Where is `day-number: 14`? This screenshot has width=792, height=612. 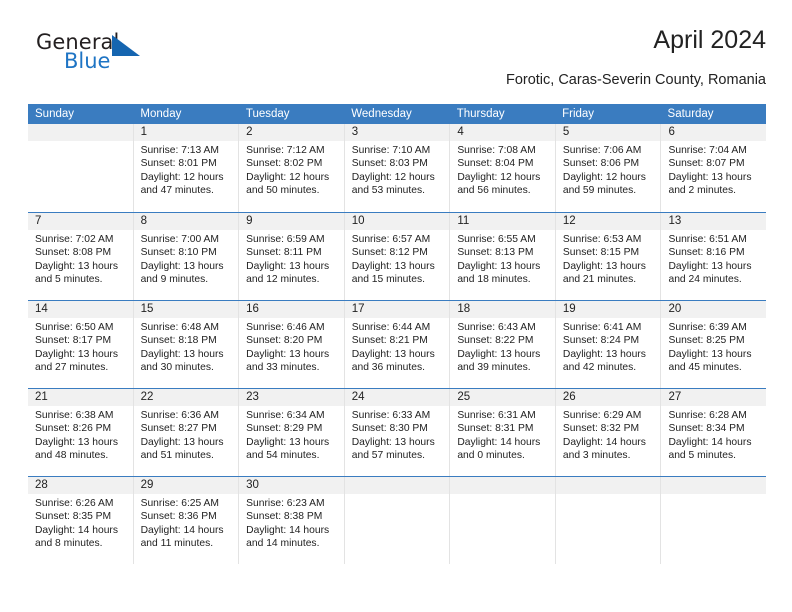
day-number: 14 is located at coordinates (80, 309).